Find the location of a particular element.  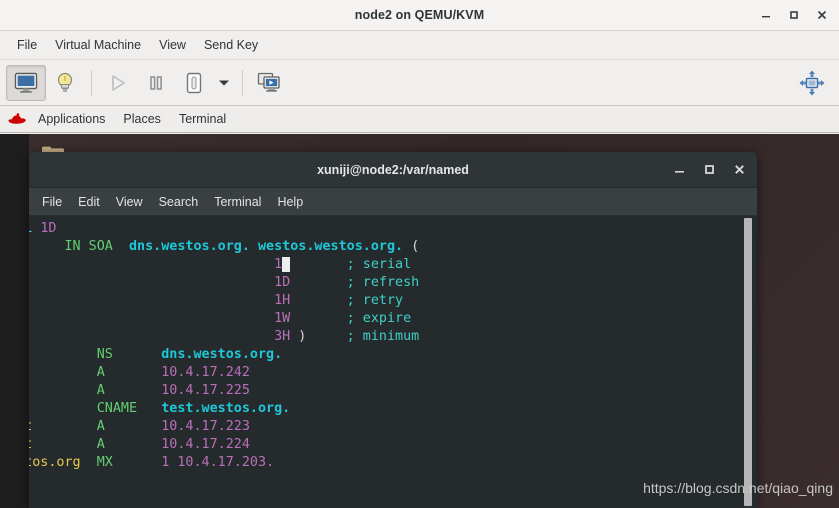

terminal-line: 1H ; retry is located at coordinates (339, 300).